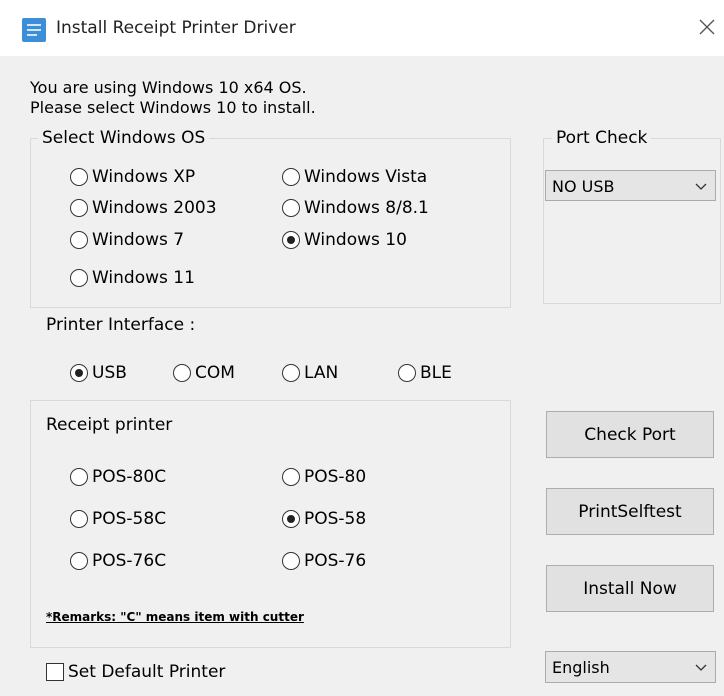 The height and width of the screenshot is (696, 724). I want to click on radio-windows-2003: Windows 2003, so click(143, 208).